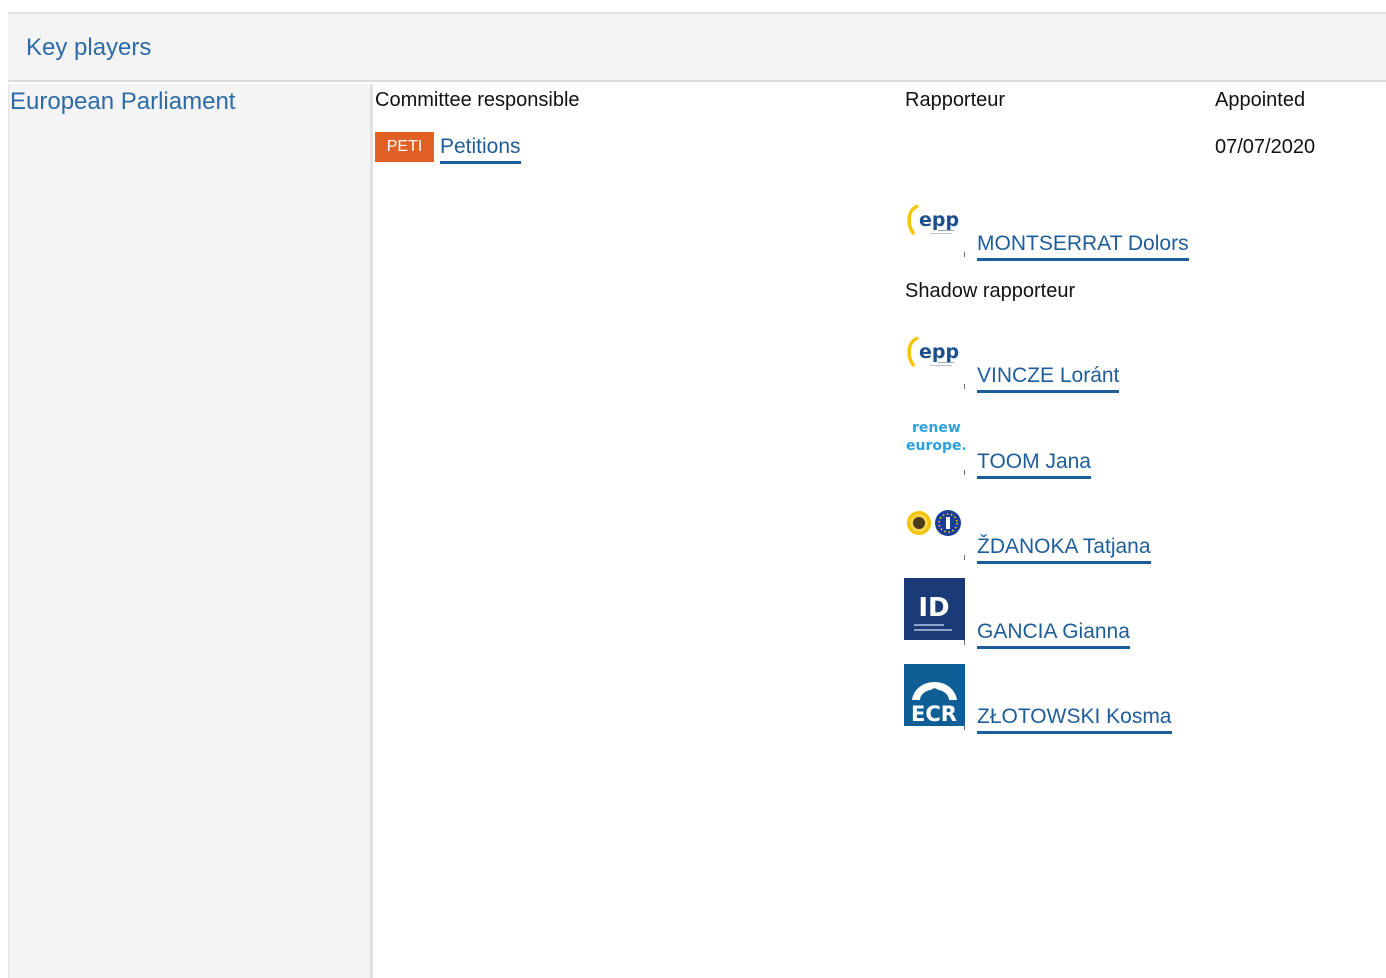 This screenshot has height=978, width=1386. What do you see at coordinates (123, 101) in the screenshot?
I see `institution-name: European Parliament` at bounding box center [123, 101].